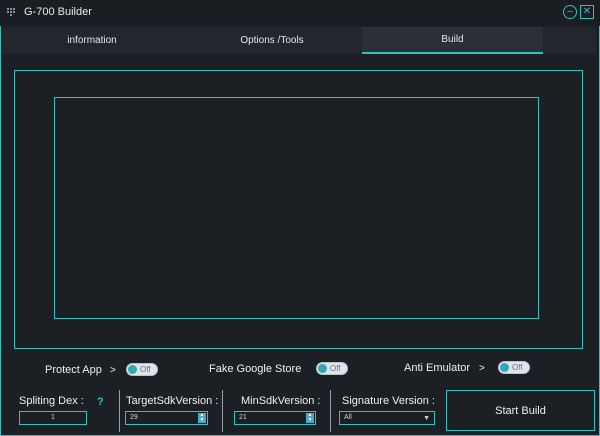 The height and width of the screenshot is (436, 600). Describe the element at coordinates (275, 418) in the screenshot. I see `min-sdk-stepper: 21 ▲ ▼` at that location.